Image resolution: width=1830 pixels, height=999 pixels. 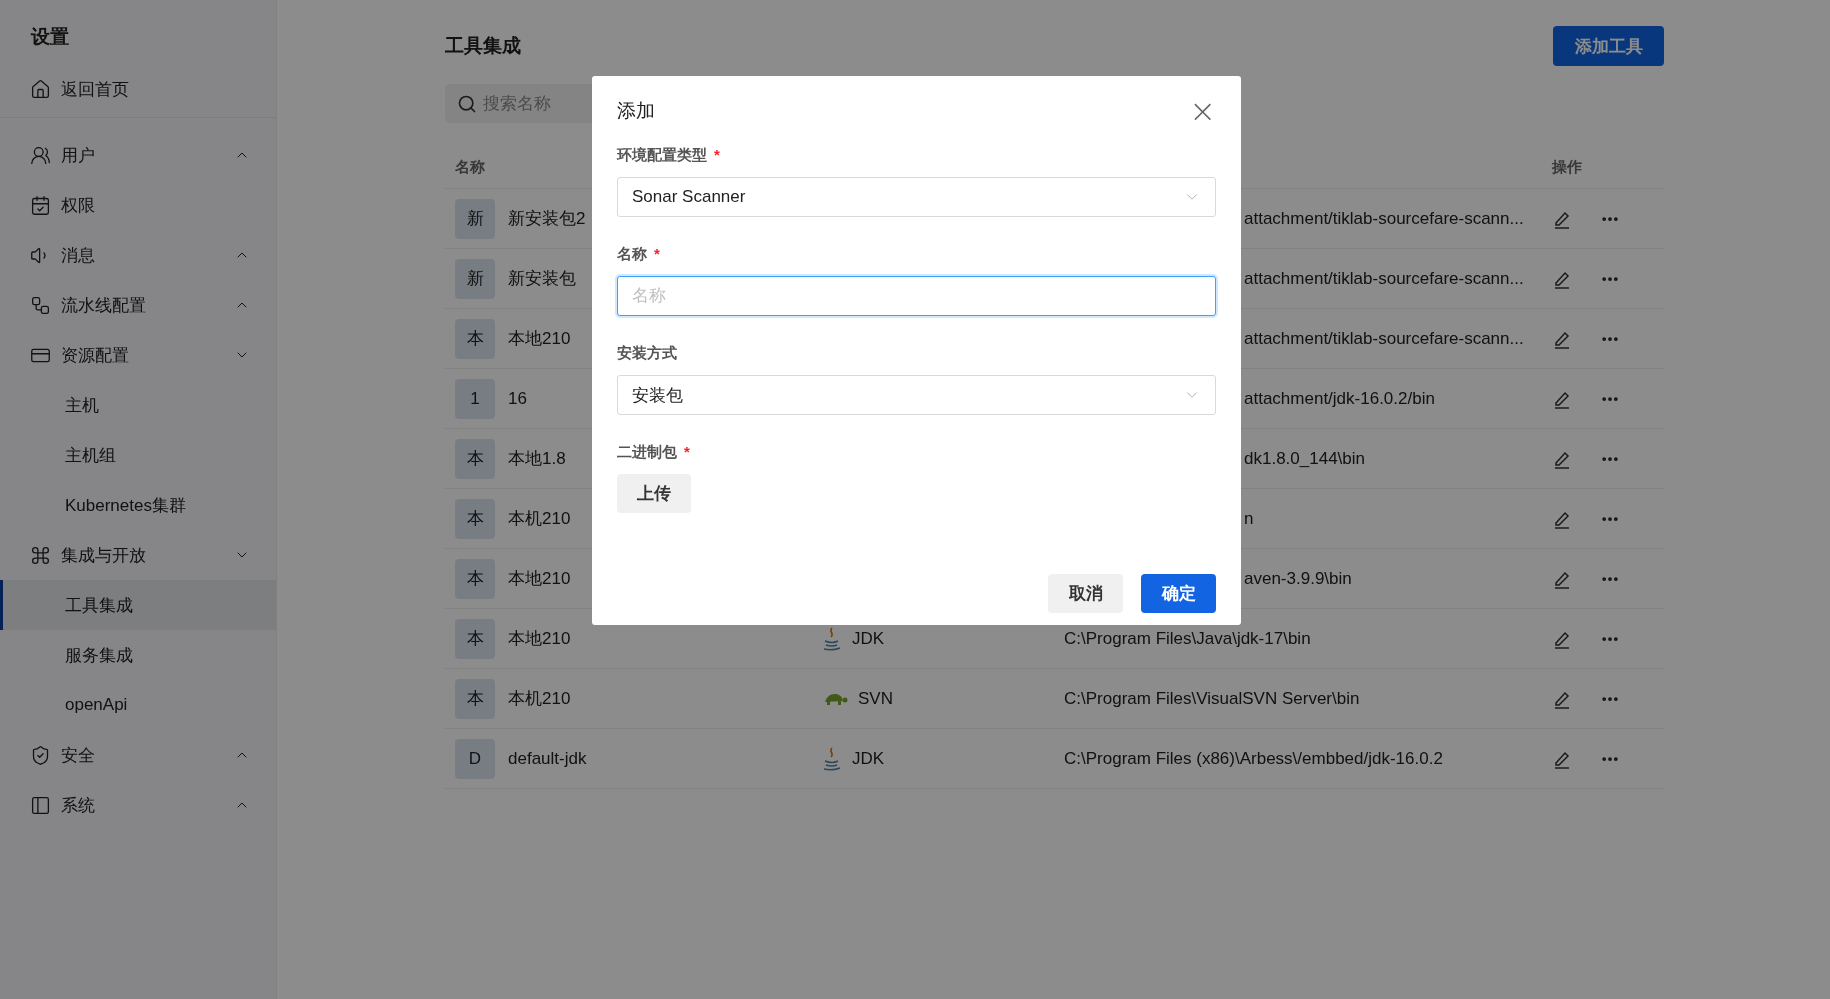 I want to click on tool-name: 新安装包2, so click(x=547, y=219).